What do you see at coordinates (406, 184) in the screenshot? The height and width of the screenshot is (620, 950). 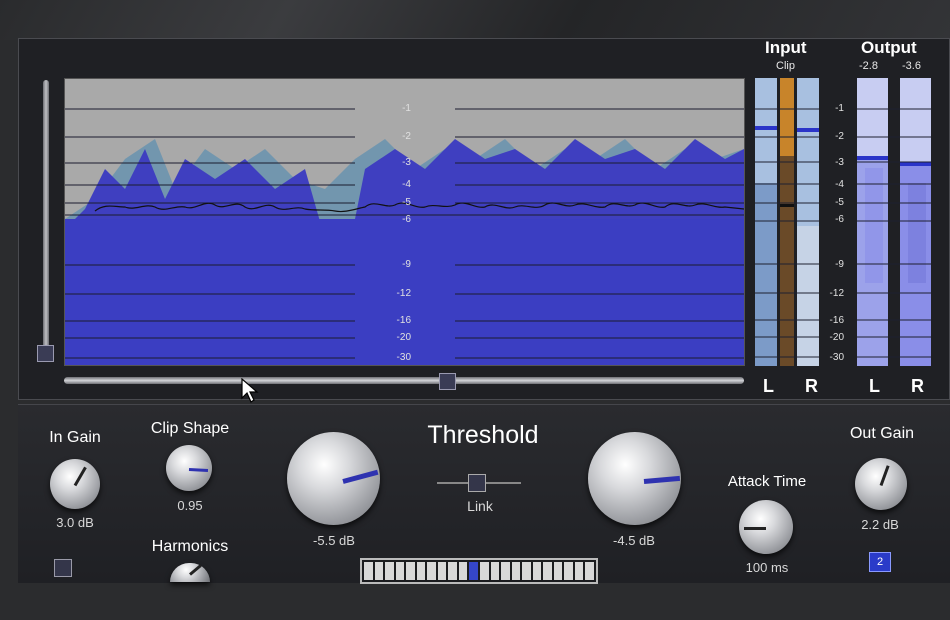 I see `waveform-scale-label: -4` at bounding box center [406, 184].